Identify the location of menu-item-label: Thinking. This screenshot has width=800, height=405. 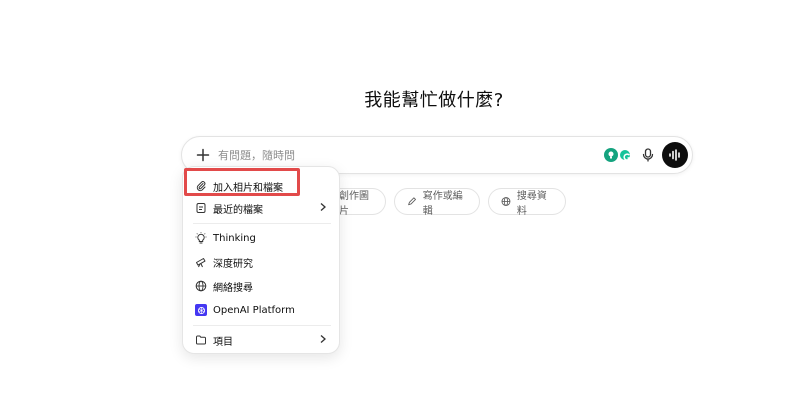
(234, 238).